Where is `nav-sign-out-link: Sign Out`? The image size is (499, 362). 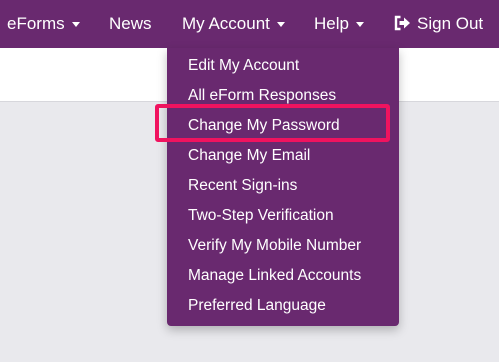
nav-sign-out-link: Sign Out is located at coordinates (438, 24).